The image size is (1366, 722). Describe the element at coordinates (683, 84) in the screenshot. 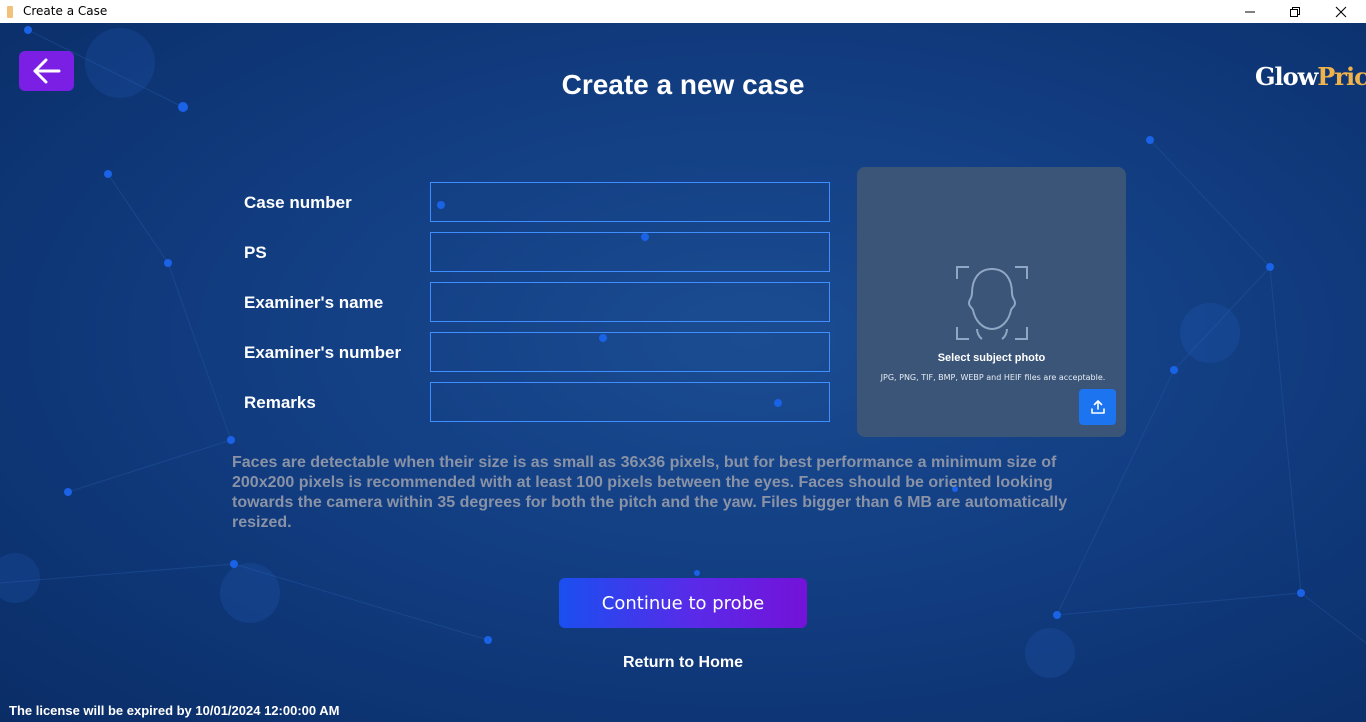

I see `page-title: Create a new case` at that location.